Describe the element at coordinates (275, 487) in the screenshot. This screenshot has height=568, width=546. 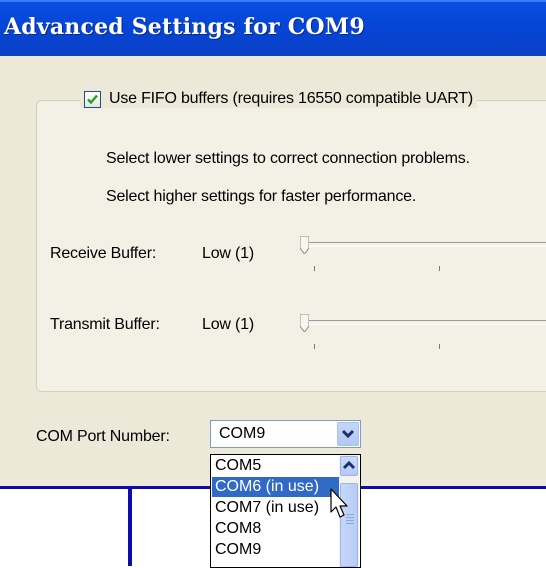
I see `list-item-highlighted: COM6 (in use)` at that location.